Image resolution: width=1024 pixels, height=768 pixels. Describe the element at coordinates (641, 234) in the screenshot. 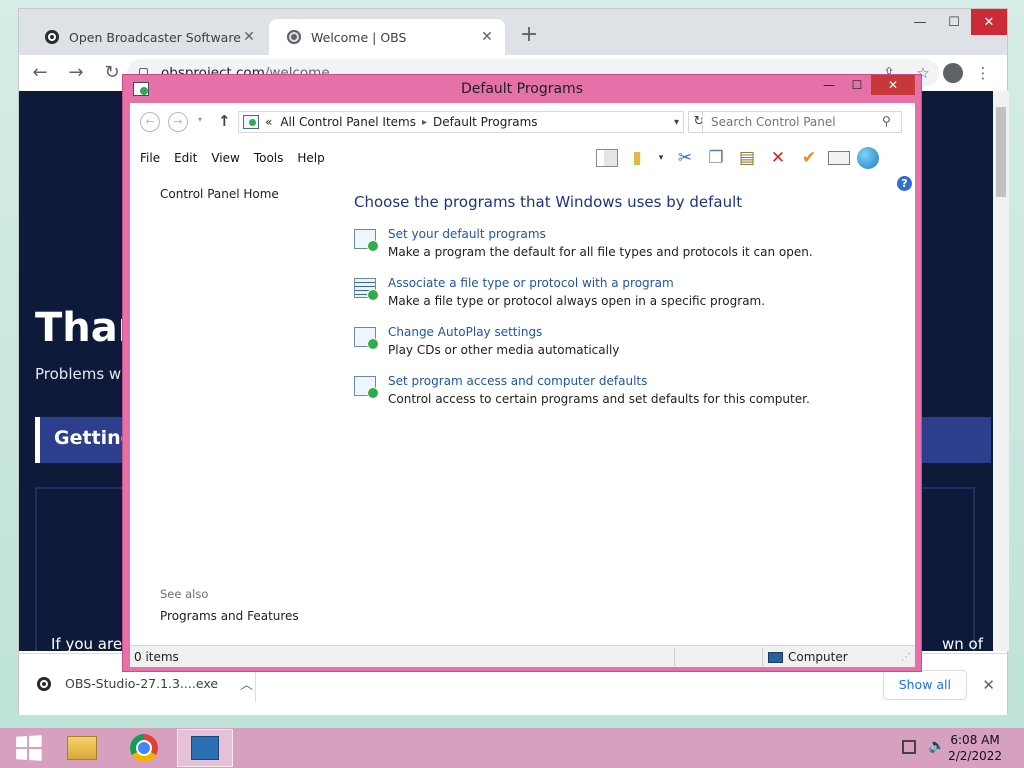

I see `set-default-programs-link: Set your default programs` at that location.